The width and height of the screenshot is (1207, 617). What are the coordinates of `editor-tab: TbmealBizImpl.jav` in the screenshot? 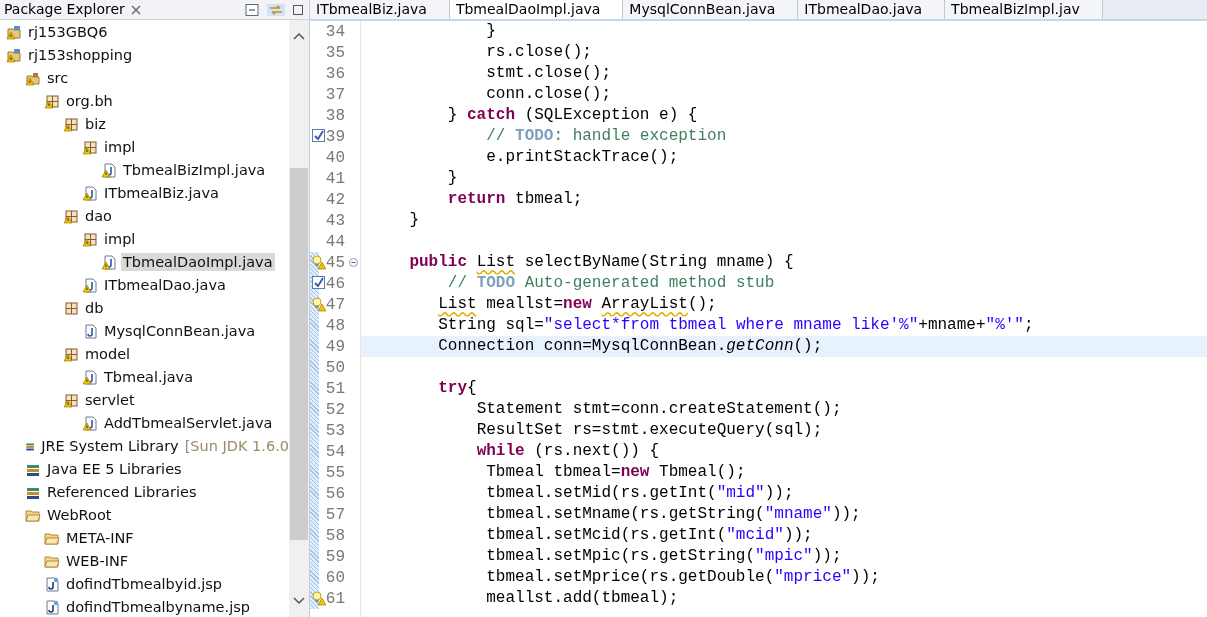 It's located at (1024, 9).